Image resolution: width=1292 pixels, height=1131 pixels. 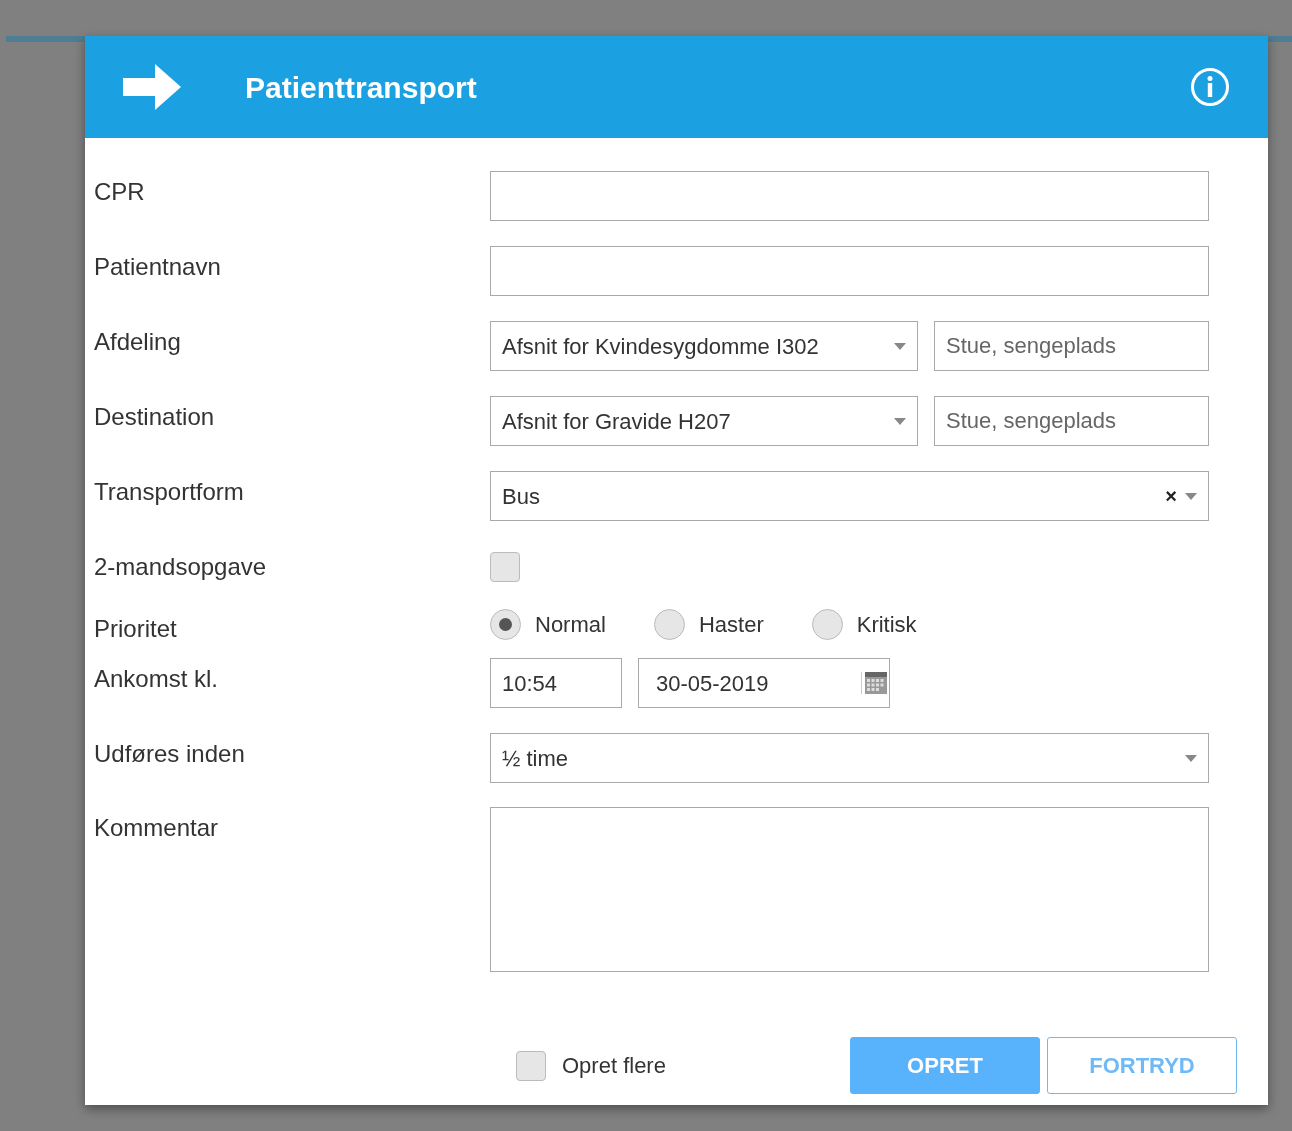 What do you see at coordinates (157, 679) in the screenshot?
I see `field-label: Ankomst kl.` at bounding box center [157, 679].